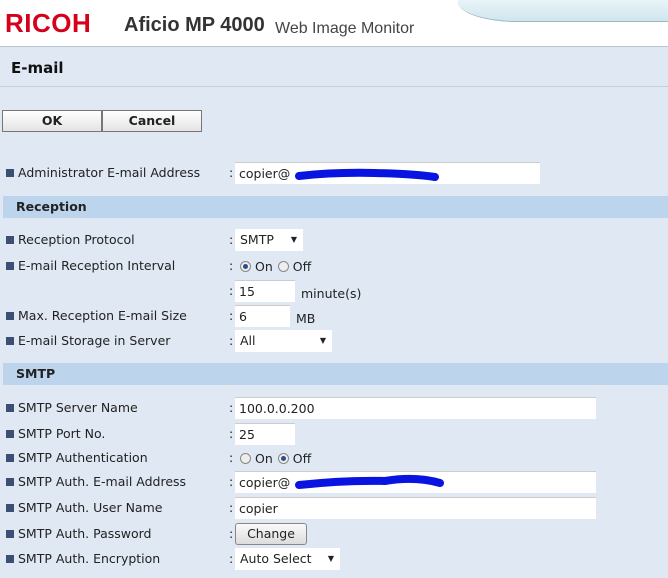 The width and height of the screenshot is (668, 578). I want to click on smtp-auth-row: SMTP Authentication : On Off, so click(334, 458).